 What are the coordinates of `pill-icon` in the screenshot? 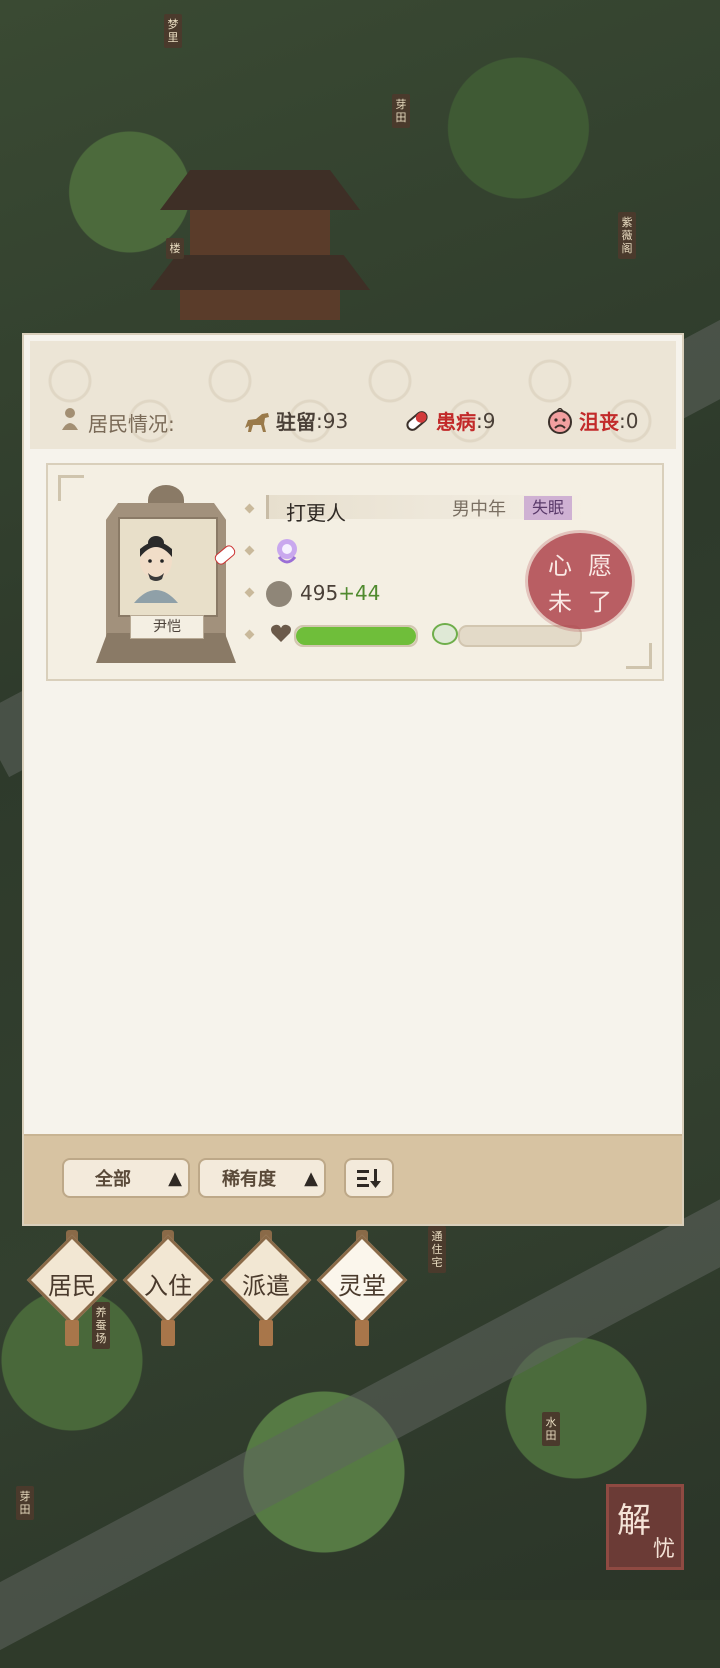 It's located at (417, 420).